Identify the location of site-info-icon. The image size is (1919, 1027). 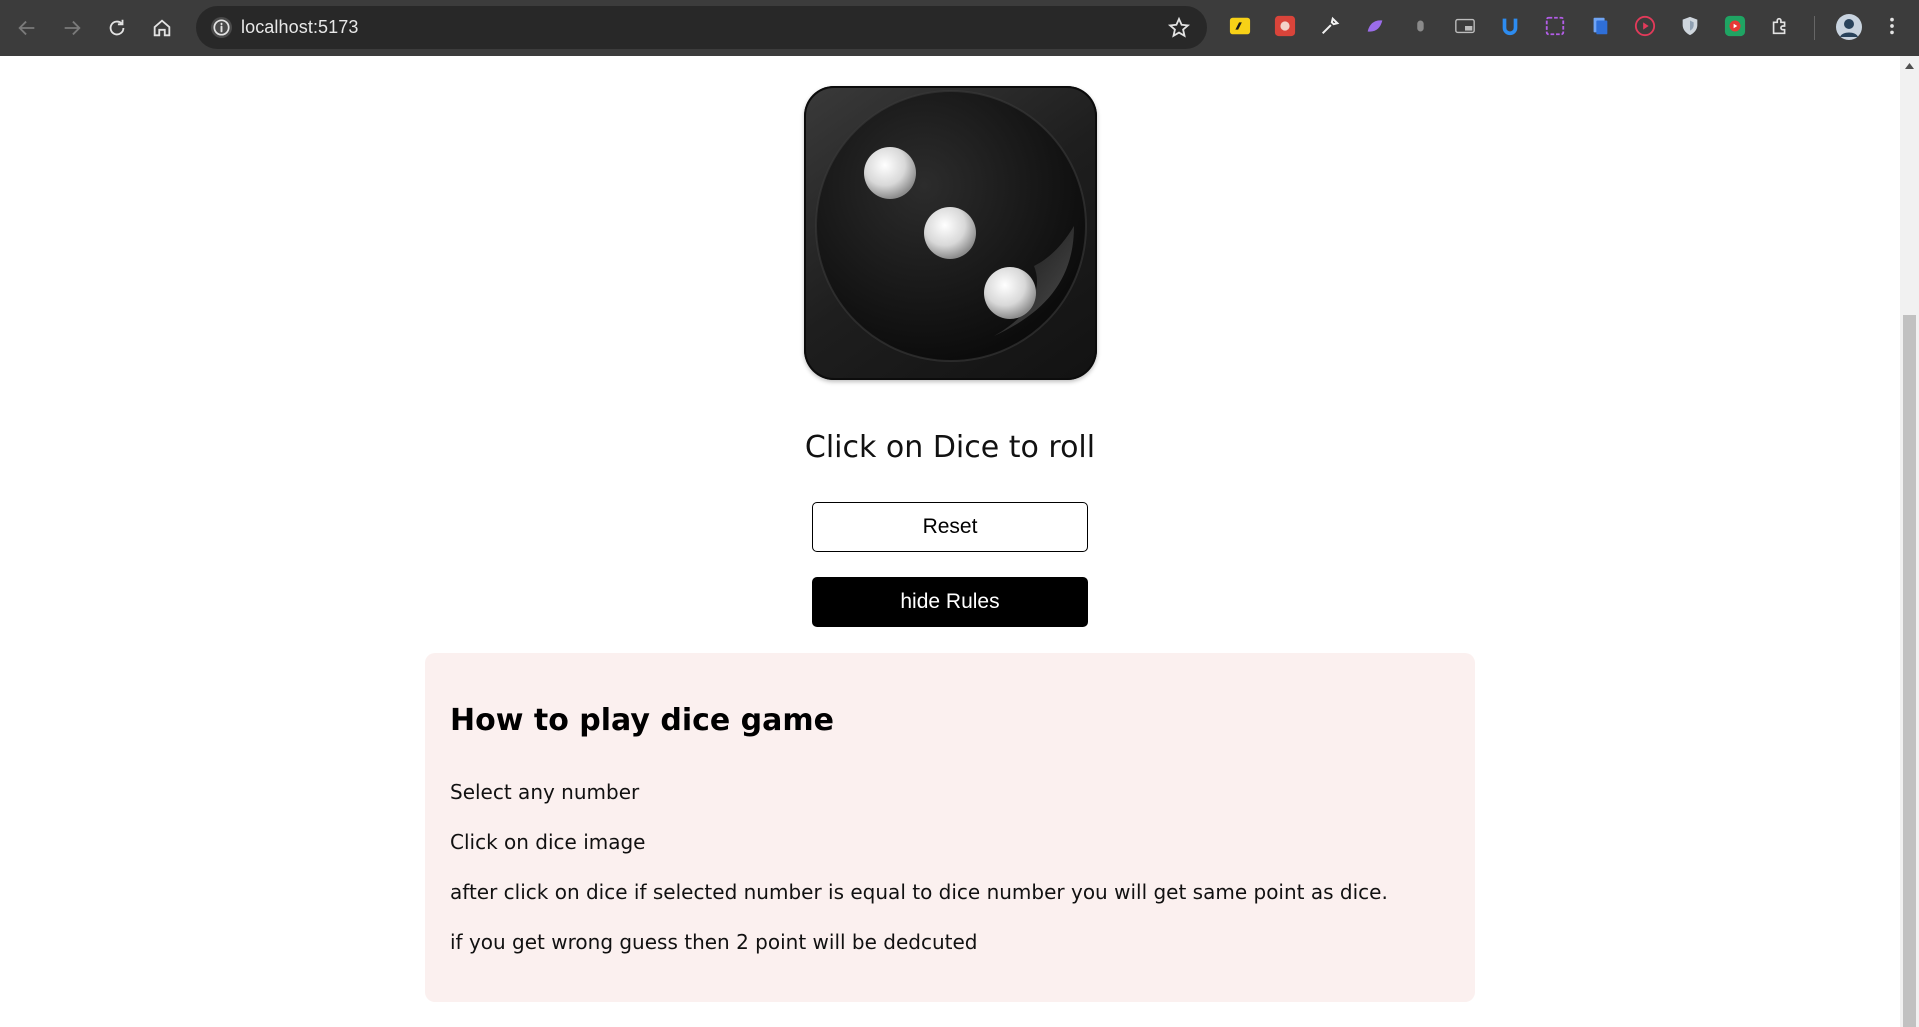
(221, 27).